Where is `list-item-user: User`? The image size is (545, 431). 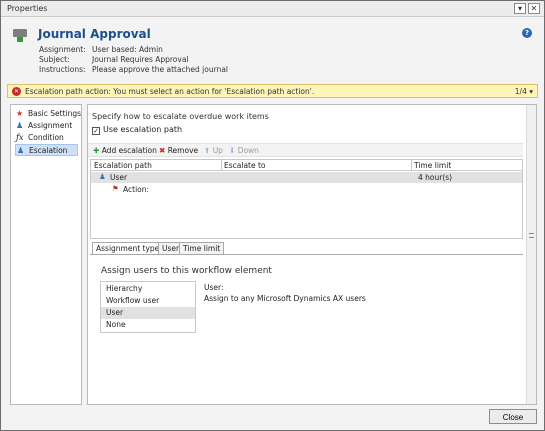
list-item-user: User is located at coordinates (148, 313).